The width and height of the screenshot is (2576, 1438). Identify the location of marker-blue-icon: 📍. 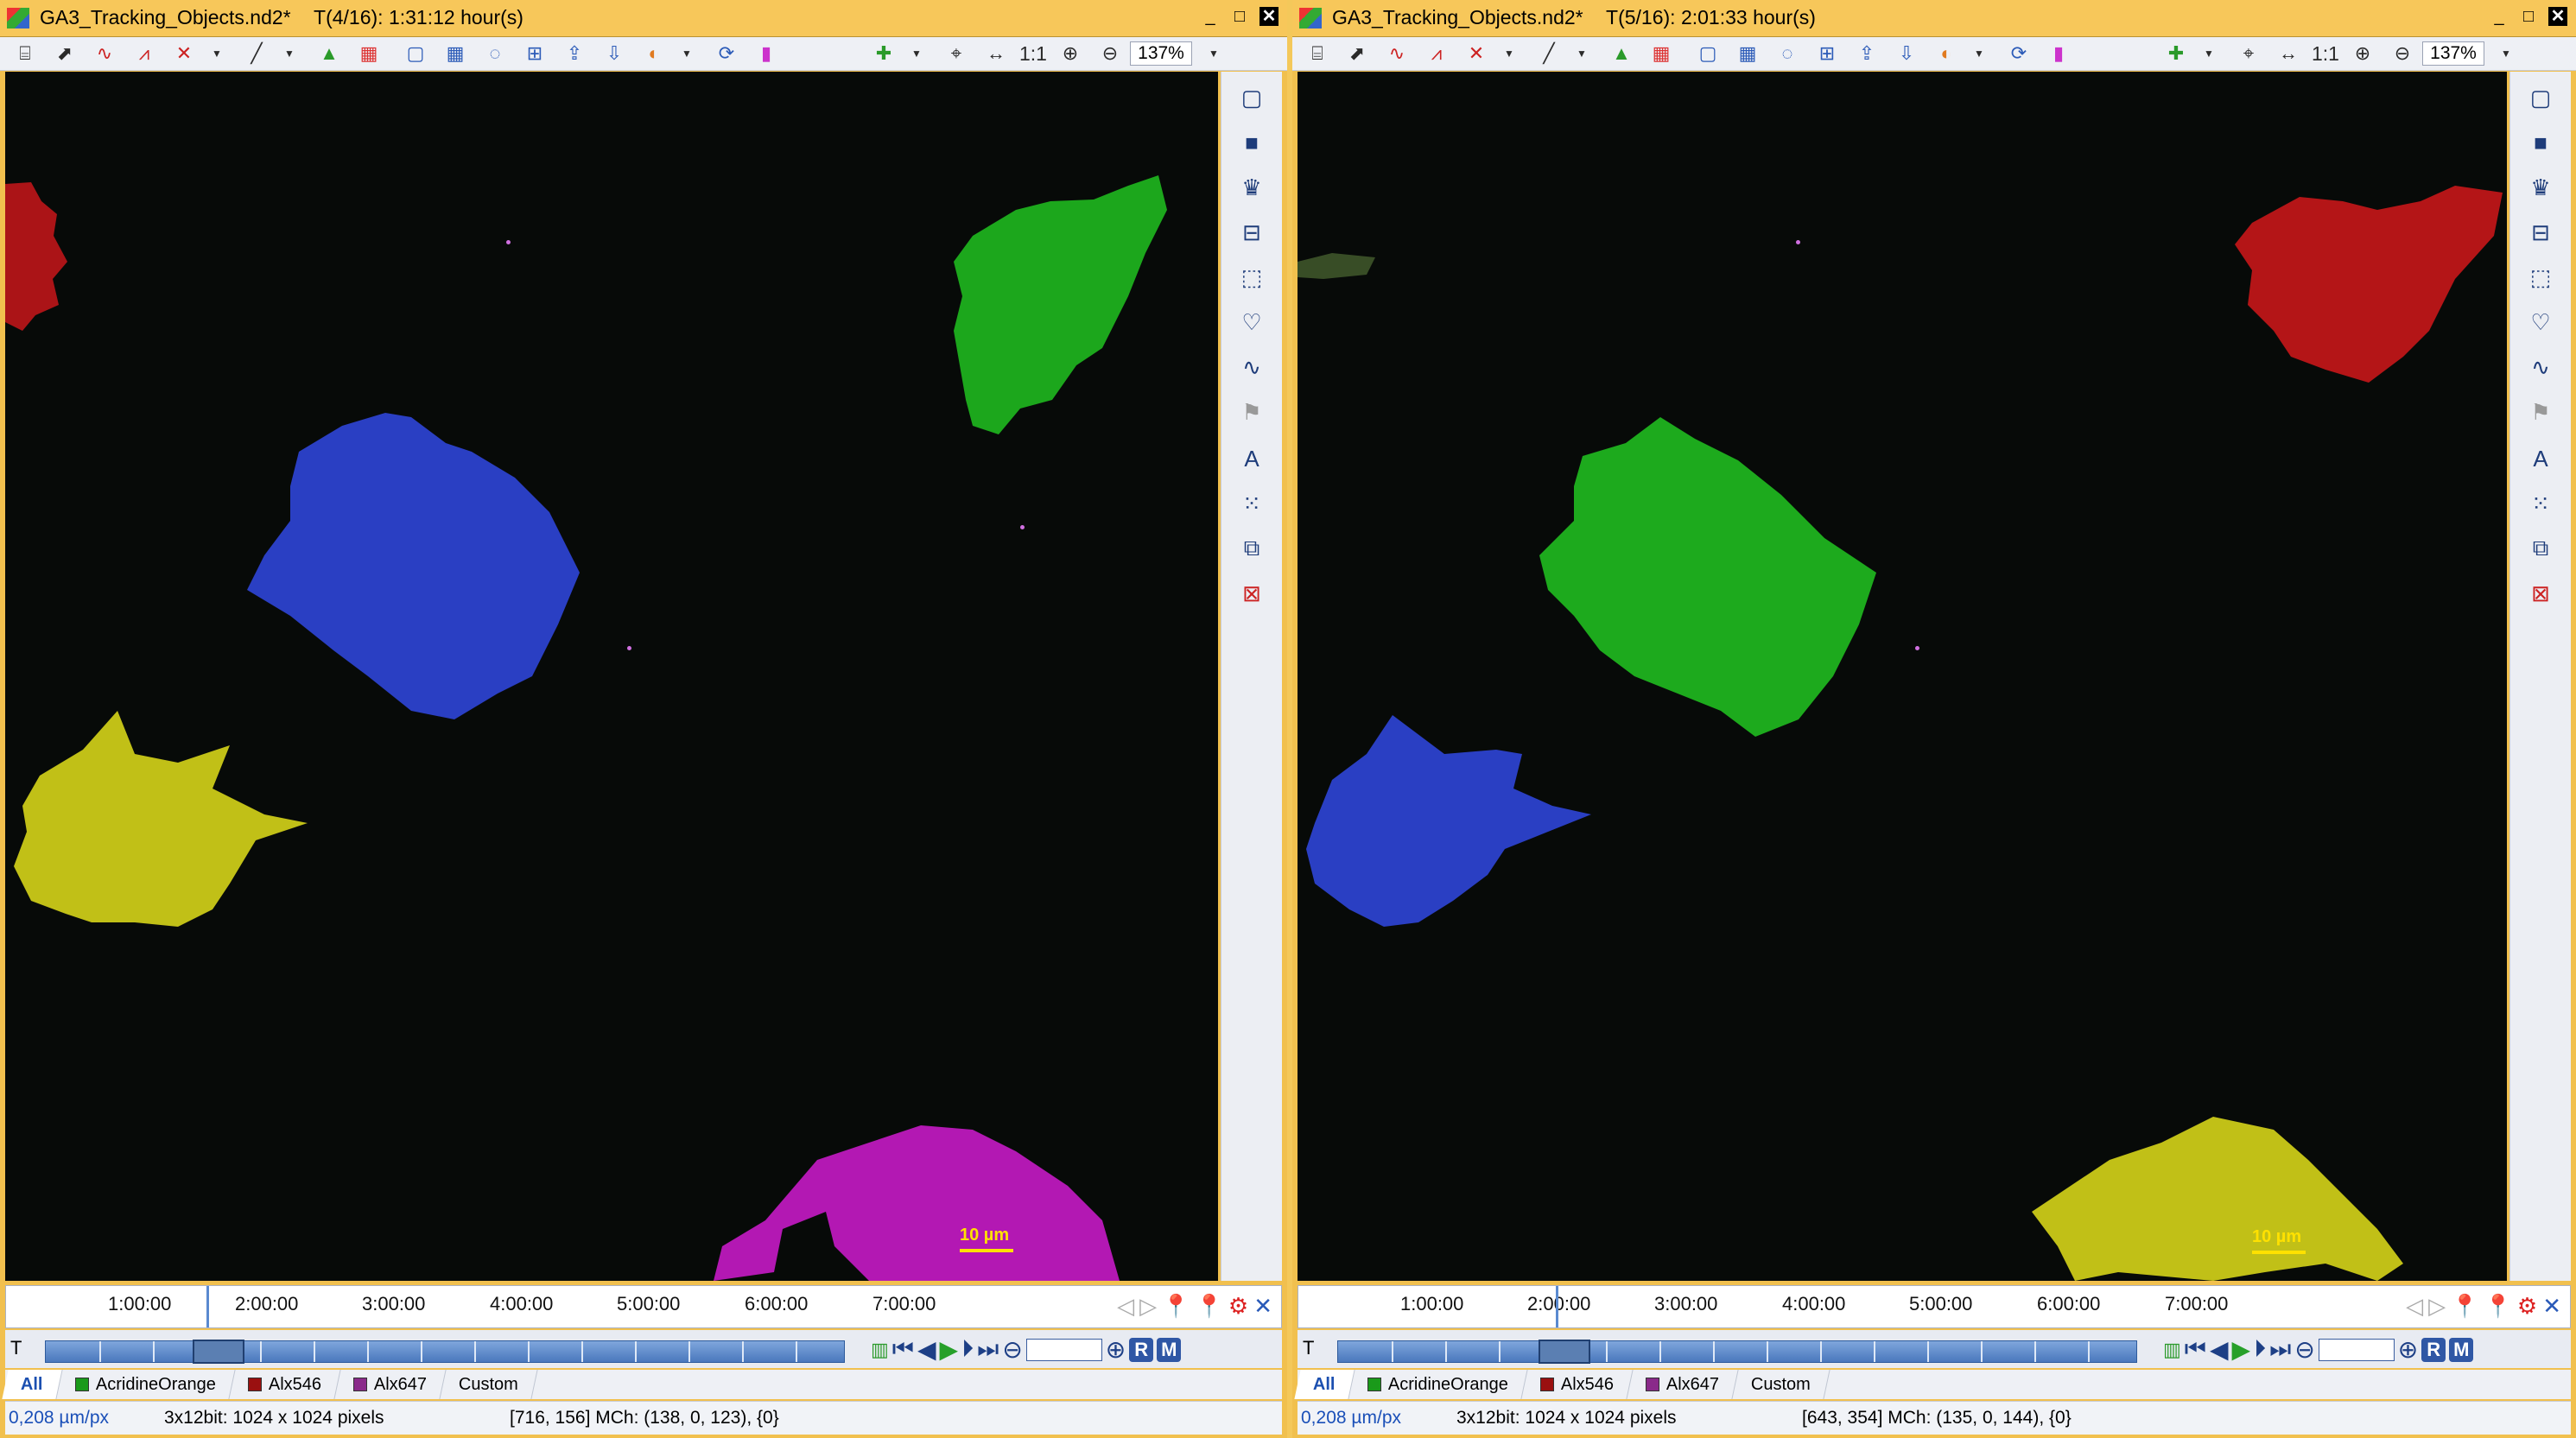
(1209, 1306).